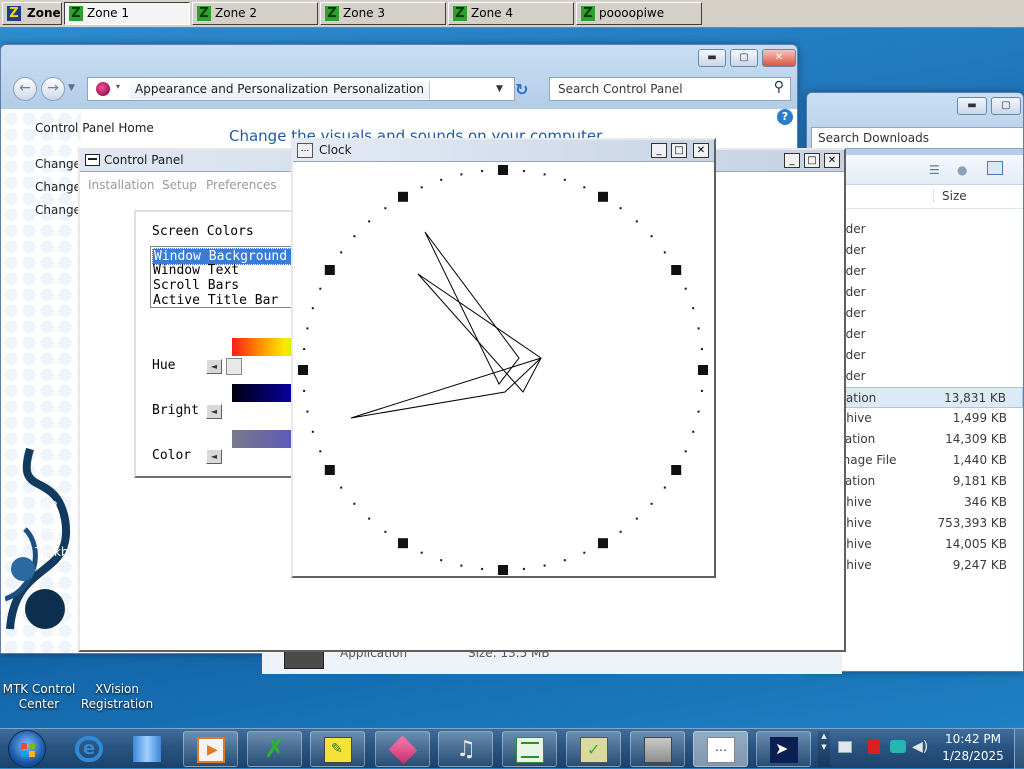 The image size is (1024, 769). I want to click on color-item: Active Title Bar, so click(215, 300).